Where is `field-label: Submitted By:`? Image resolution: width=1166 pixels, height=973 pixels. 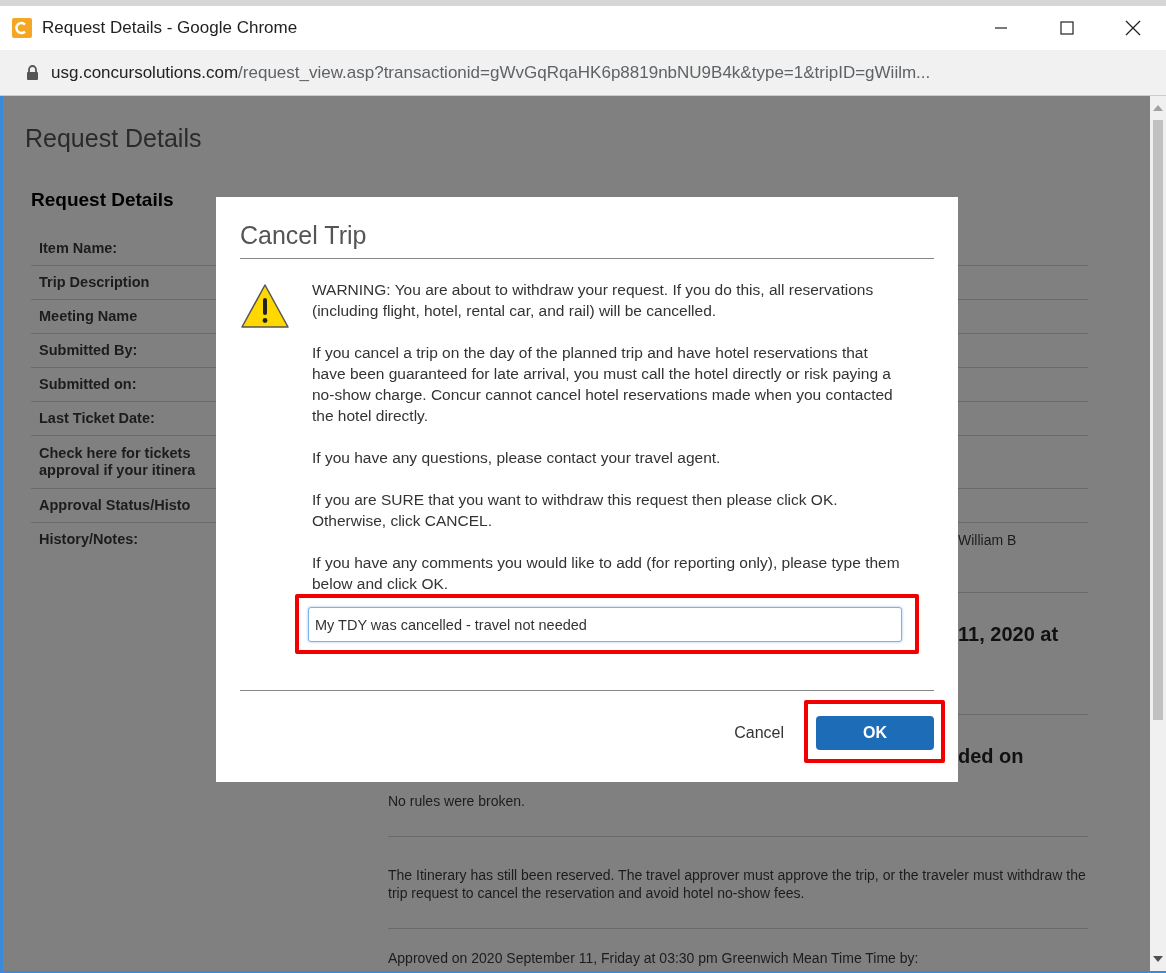
field-label: Submitted By: is located at coordinates (88, 350).